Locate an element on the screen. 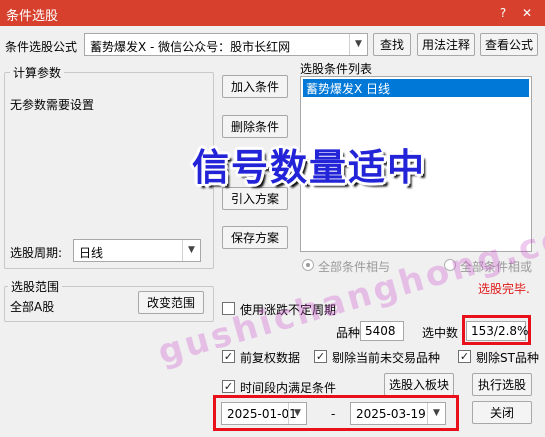  exclude-untraded-label: 剔除当前未交易品种 is located at coordinates (386, 358).